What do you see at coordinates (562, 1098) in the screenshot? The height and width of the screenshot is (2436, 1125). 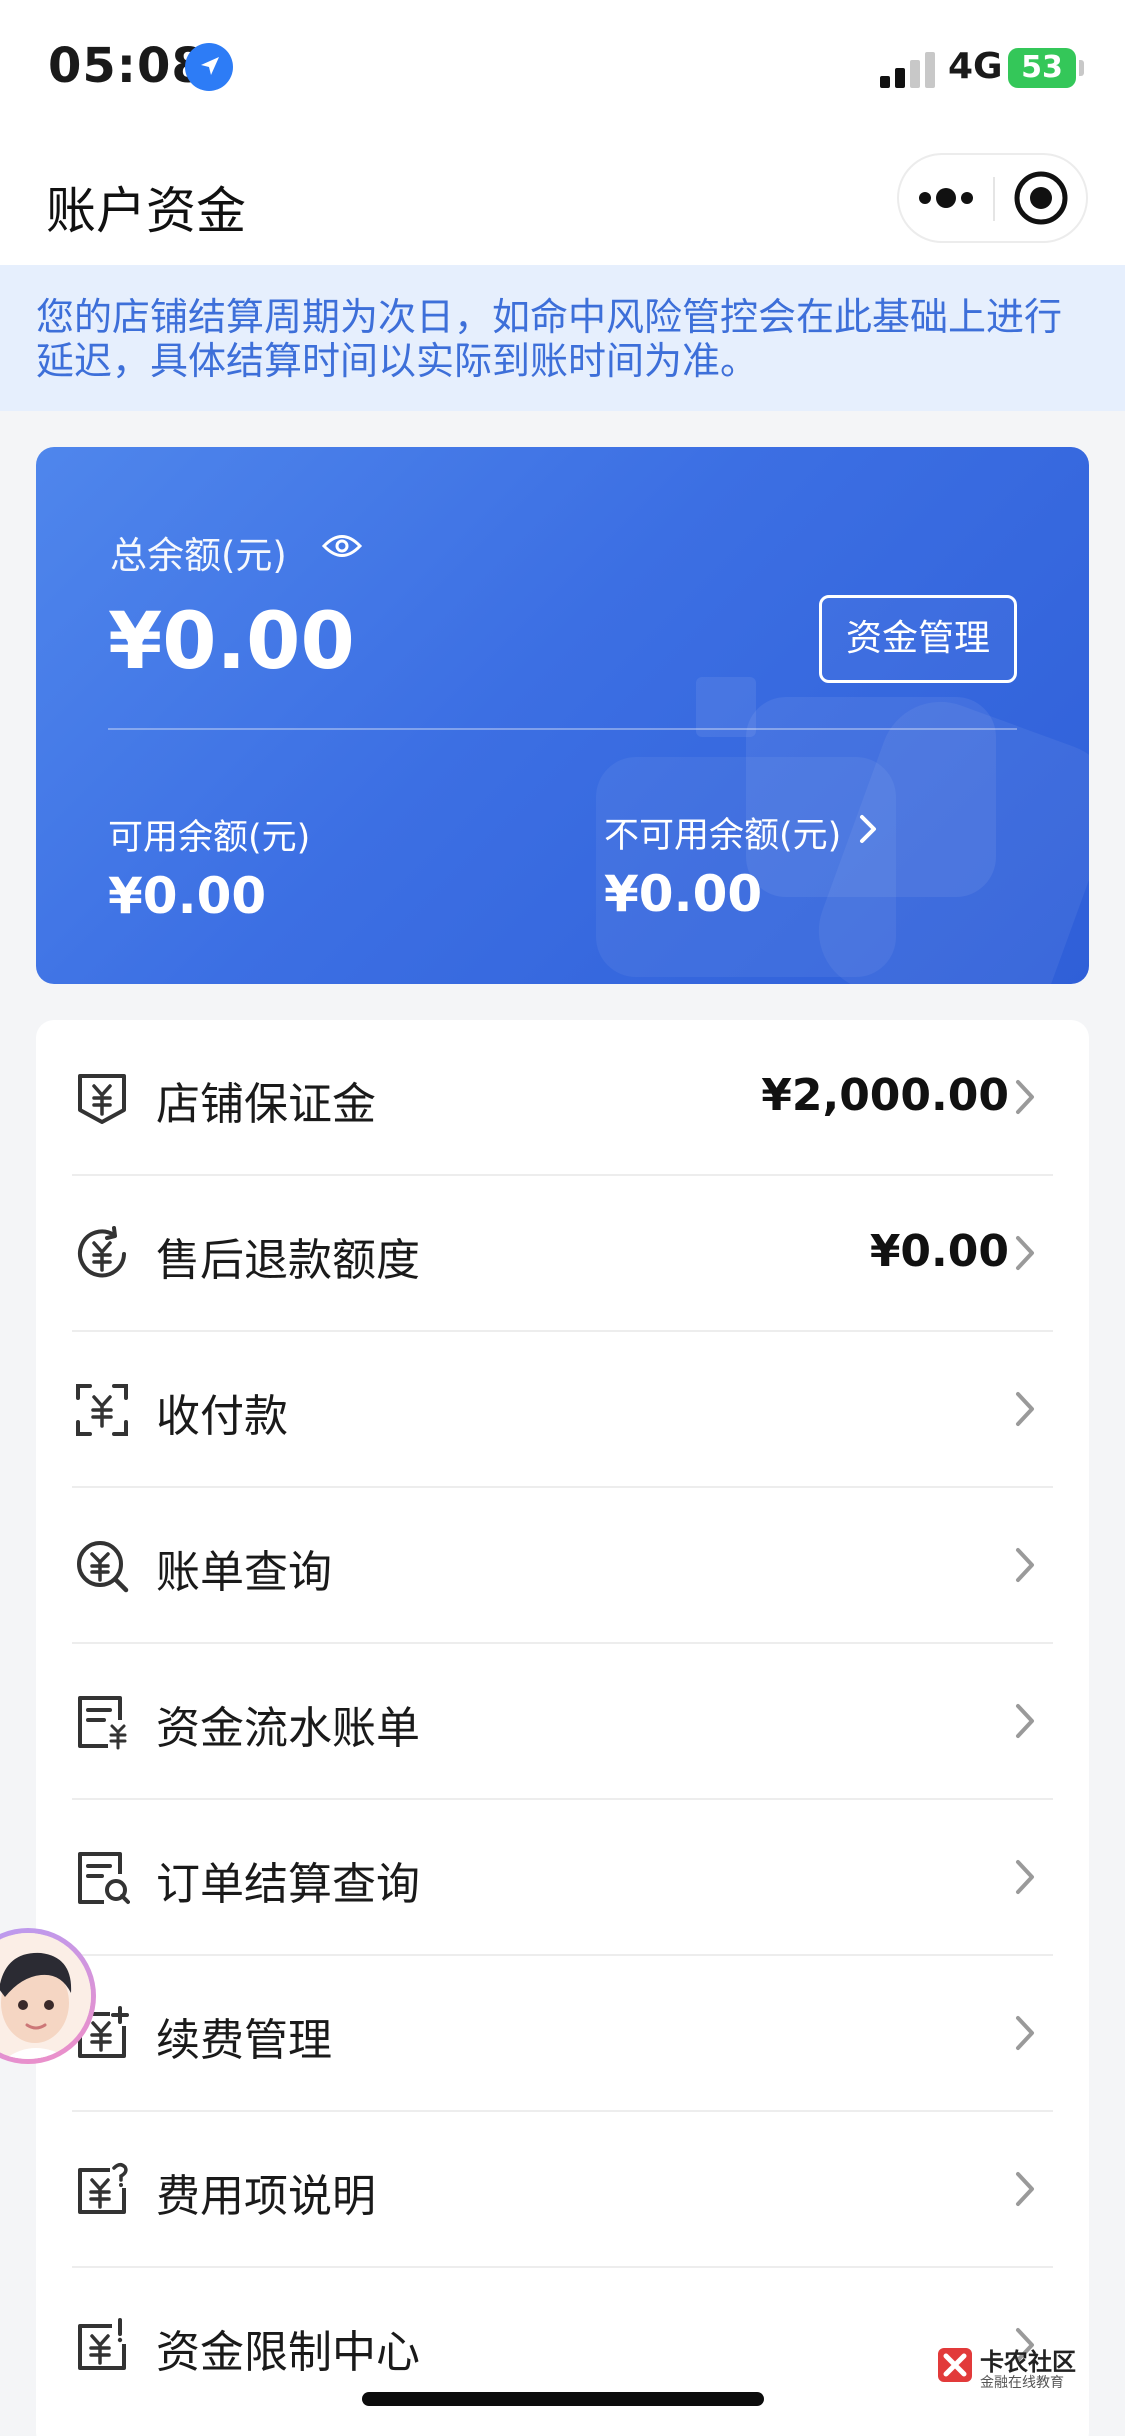 I see `list-item-deposit: 店铺保证金 ¥2,000.00` at bounding box center [562, 1098].